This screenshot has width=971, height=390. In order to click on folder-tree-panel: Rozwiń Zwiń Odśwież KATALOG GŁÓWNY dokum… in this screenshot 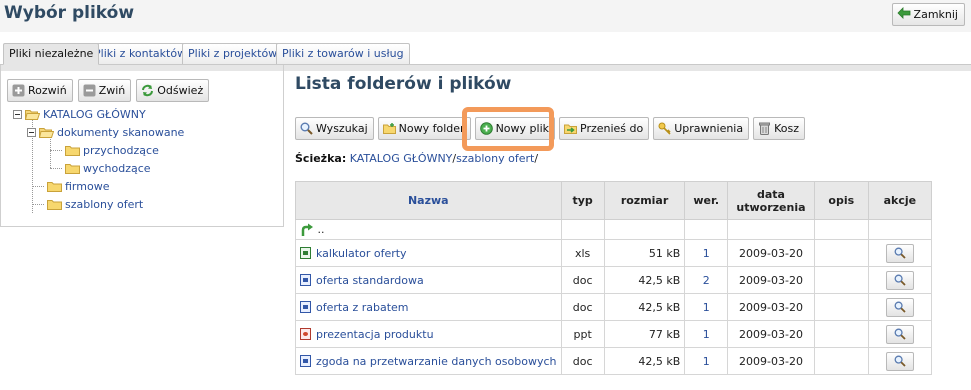, I will do `click(142, 146)`.